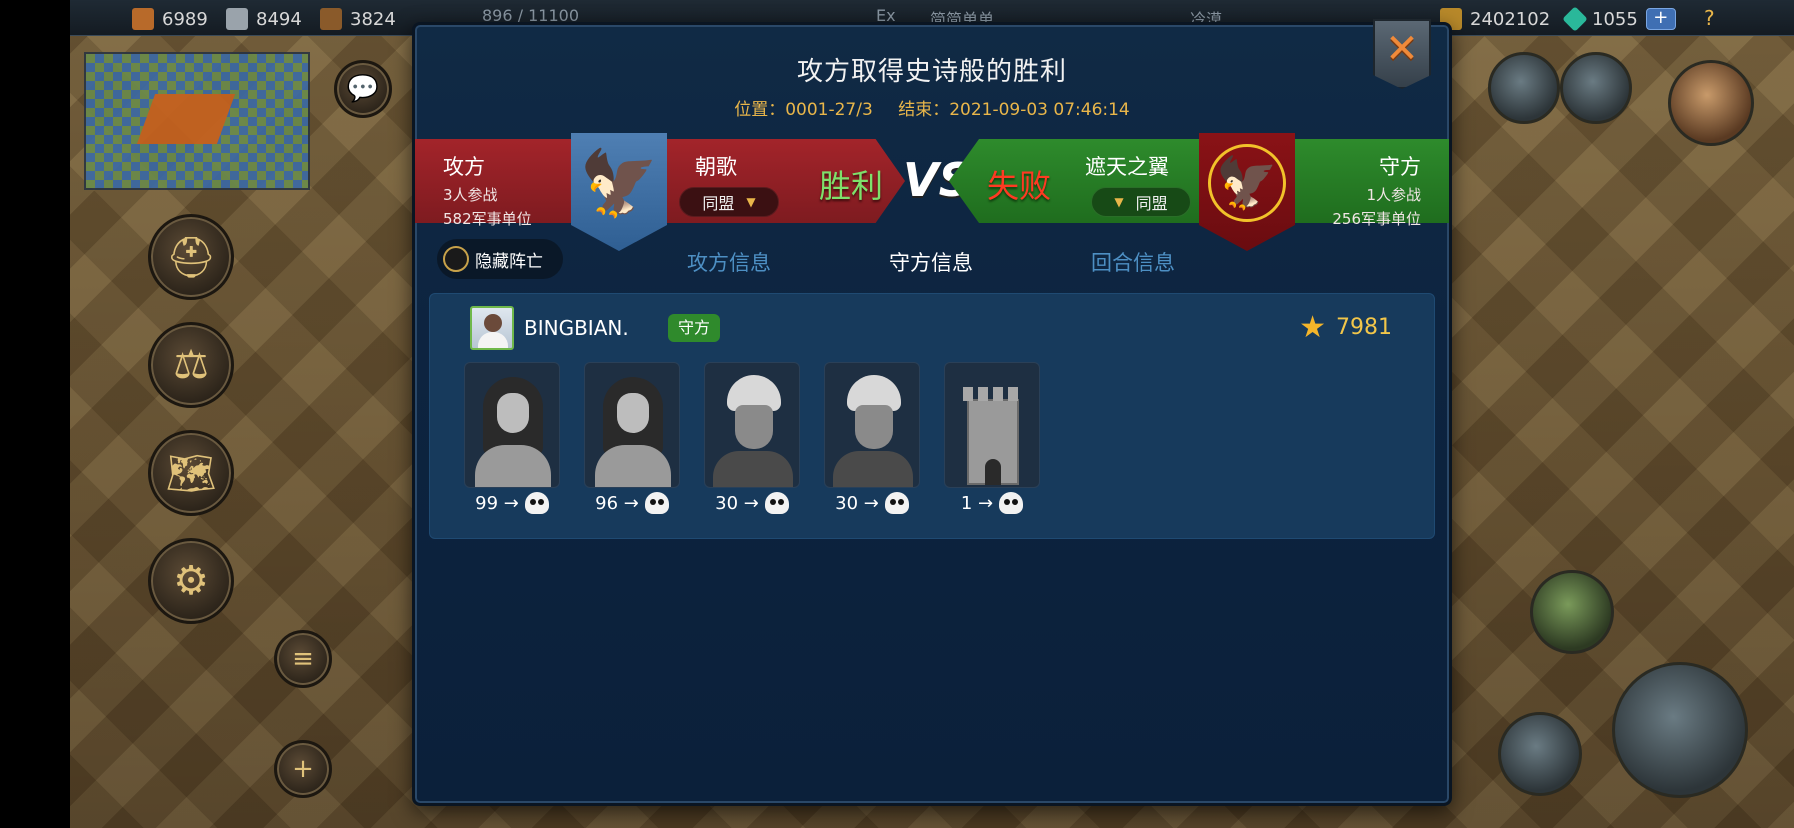 The image size is (1794, 828). What do you see at coordinates (358, 19) in the screenshot?
I see `resource-wood: 3824` at bounding box center [358, 19].